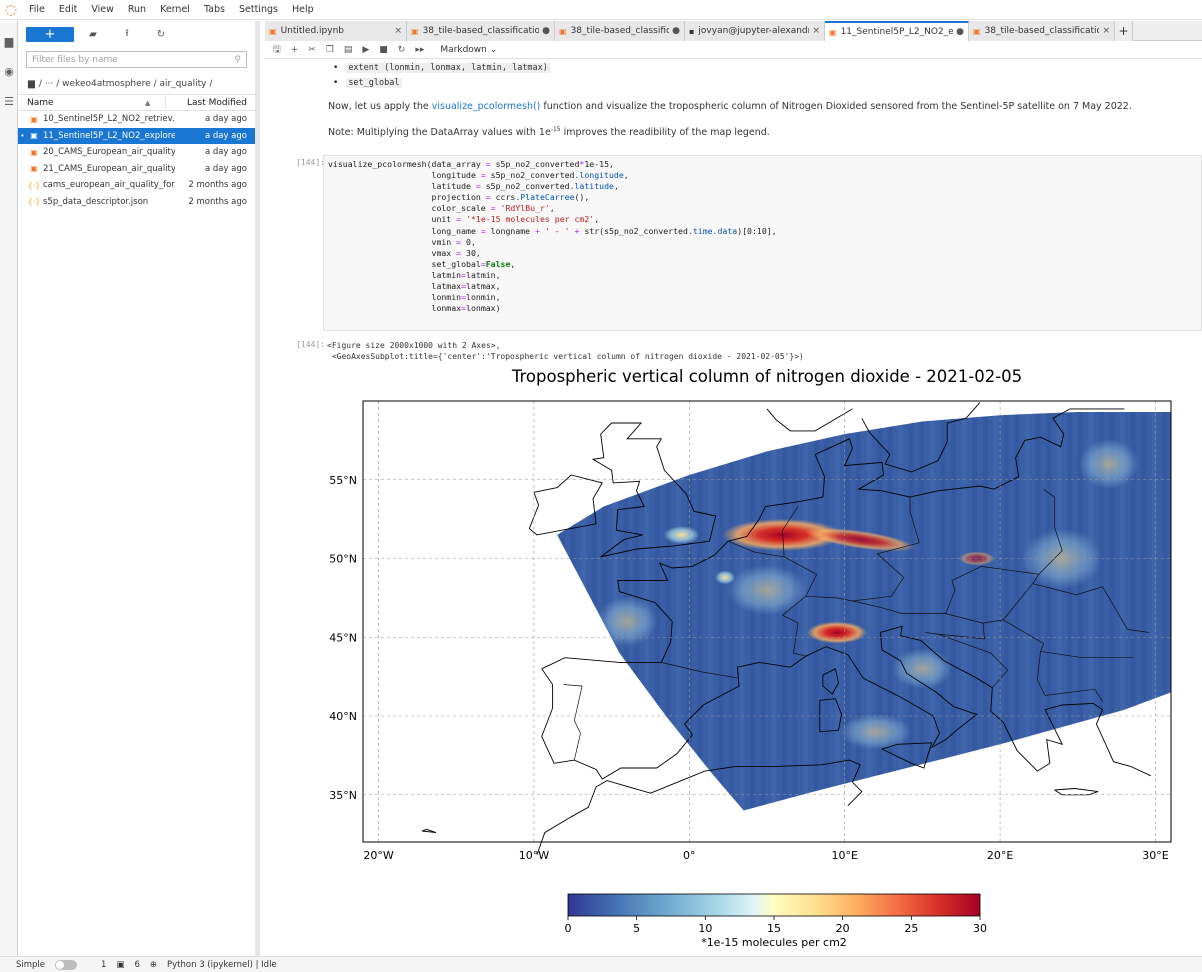 The image size is (1202, 972). Describe the element at coordinates (225, 152) in the screenshot. I see `file-modified: a day ago` at that location.